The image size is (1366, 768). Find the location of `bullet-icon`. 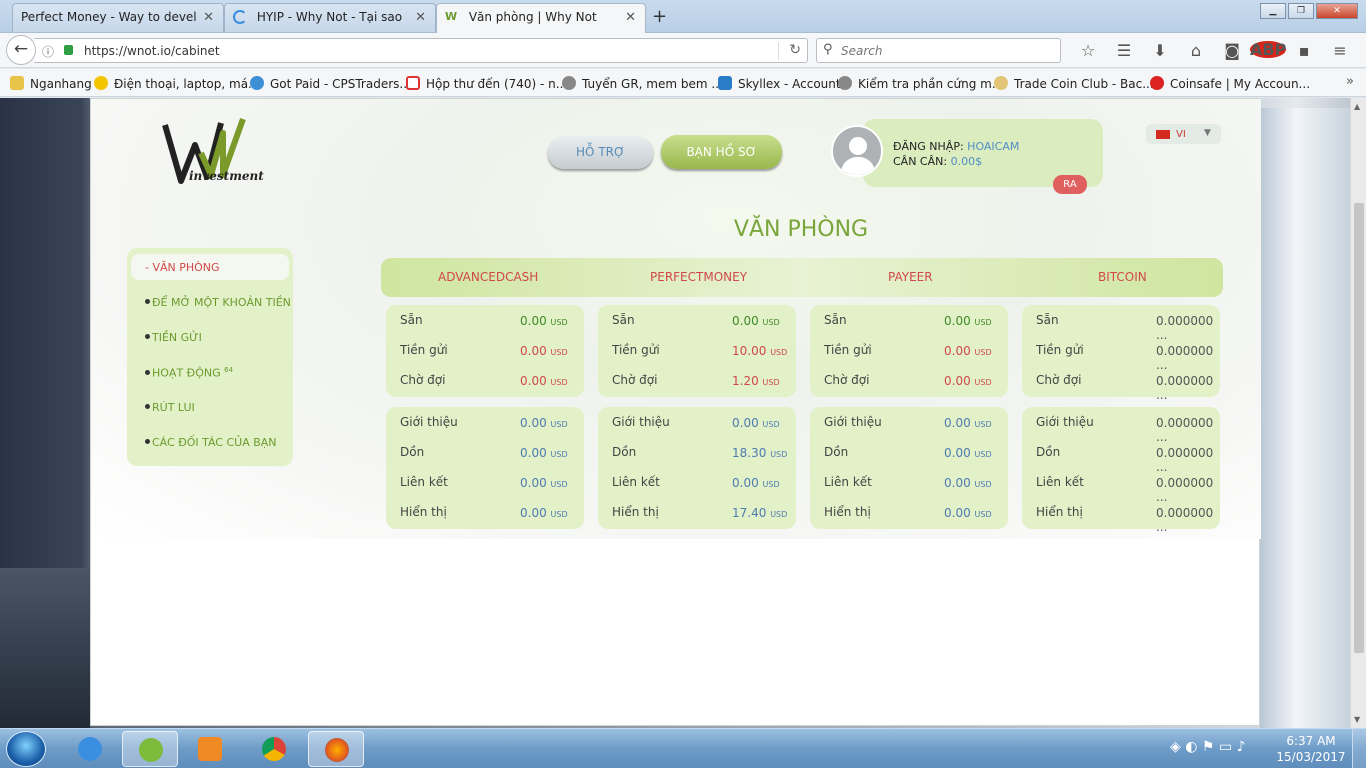

bullet-icon is located at coordinates (147, 301).